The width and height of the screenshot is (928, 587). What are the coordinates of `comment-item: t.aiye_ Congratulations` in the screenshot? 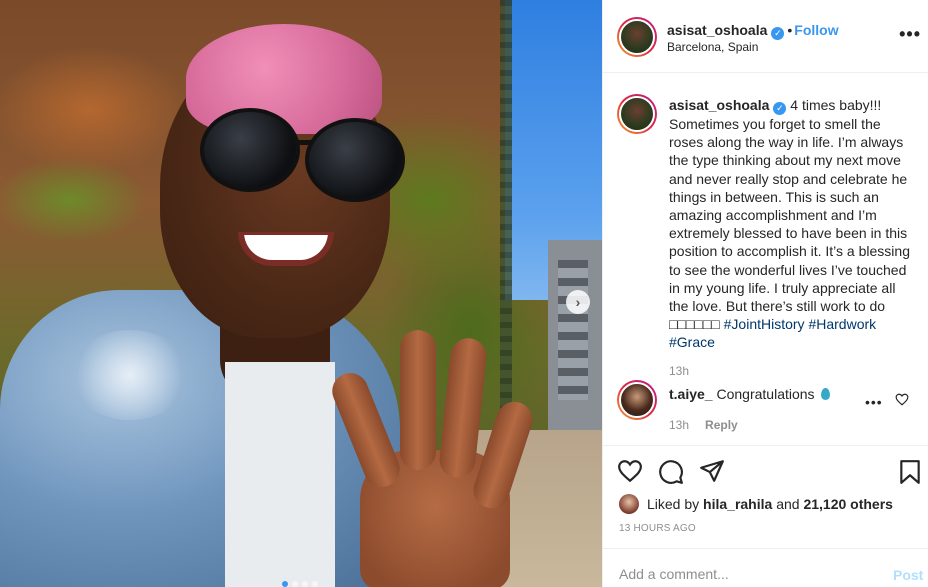 It's located at (749, 394).